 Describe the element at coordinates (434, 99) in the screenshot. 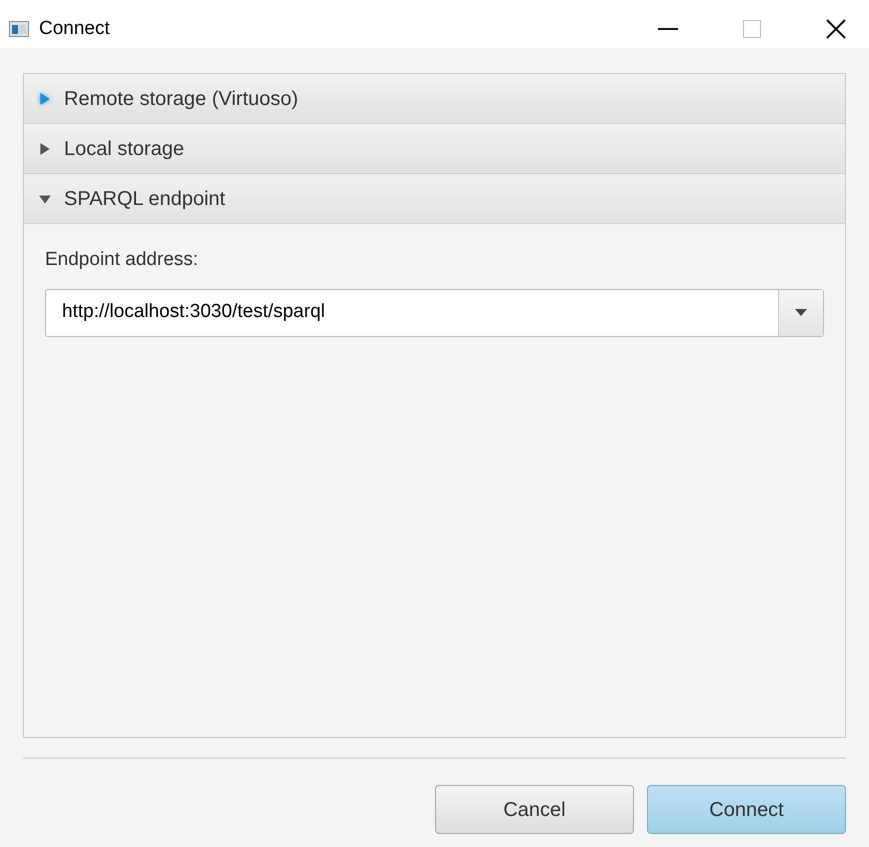

I see `accordion-header: Remote storage (Virtuoso)` at that location.